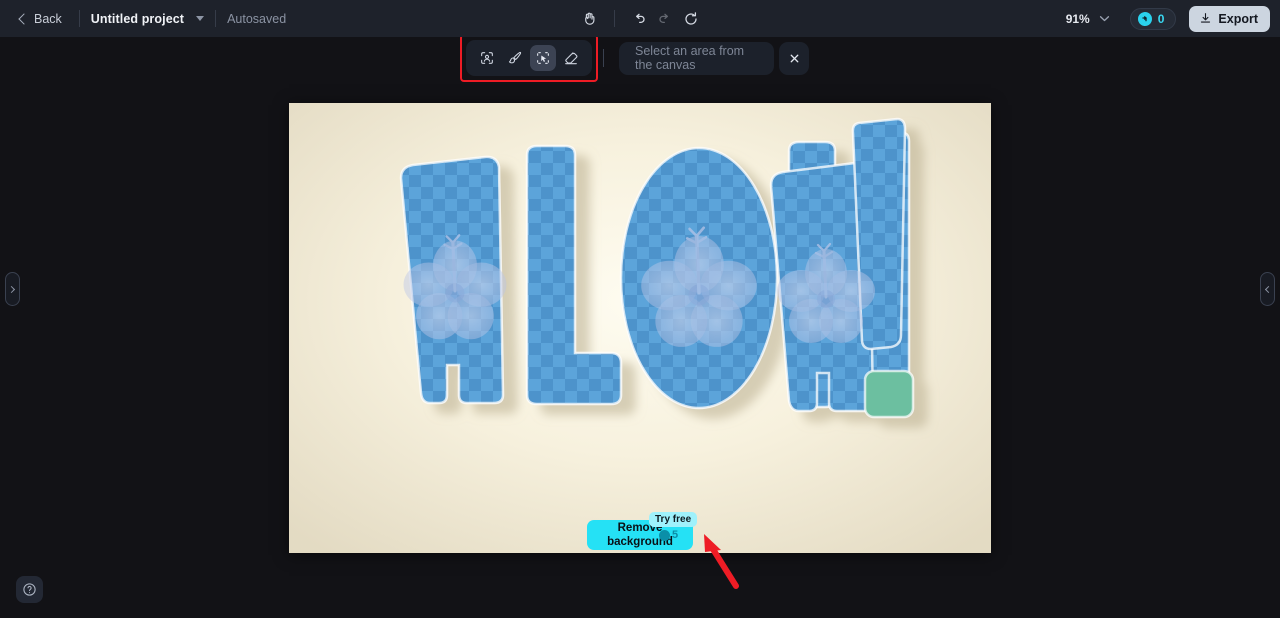  I want to click on chevron-right-icon, so click(11, 289).